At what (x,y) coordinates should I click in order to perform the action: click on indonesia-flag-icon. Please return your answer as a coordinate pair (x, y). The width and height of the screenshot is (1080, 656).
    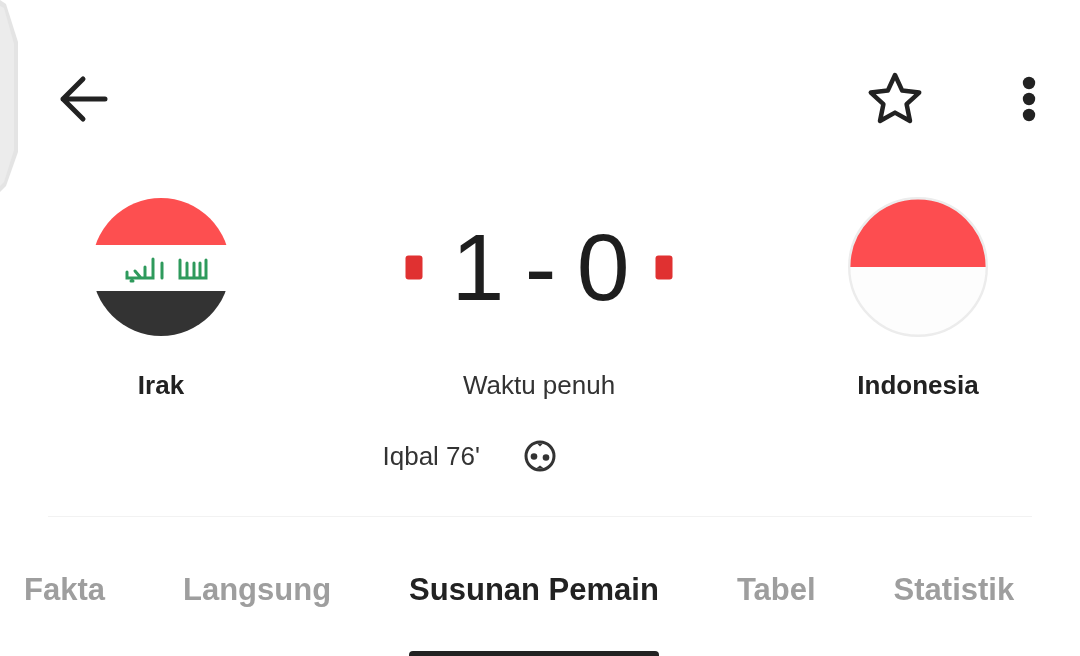
    Looking at the image, I should click on (918, 267).